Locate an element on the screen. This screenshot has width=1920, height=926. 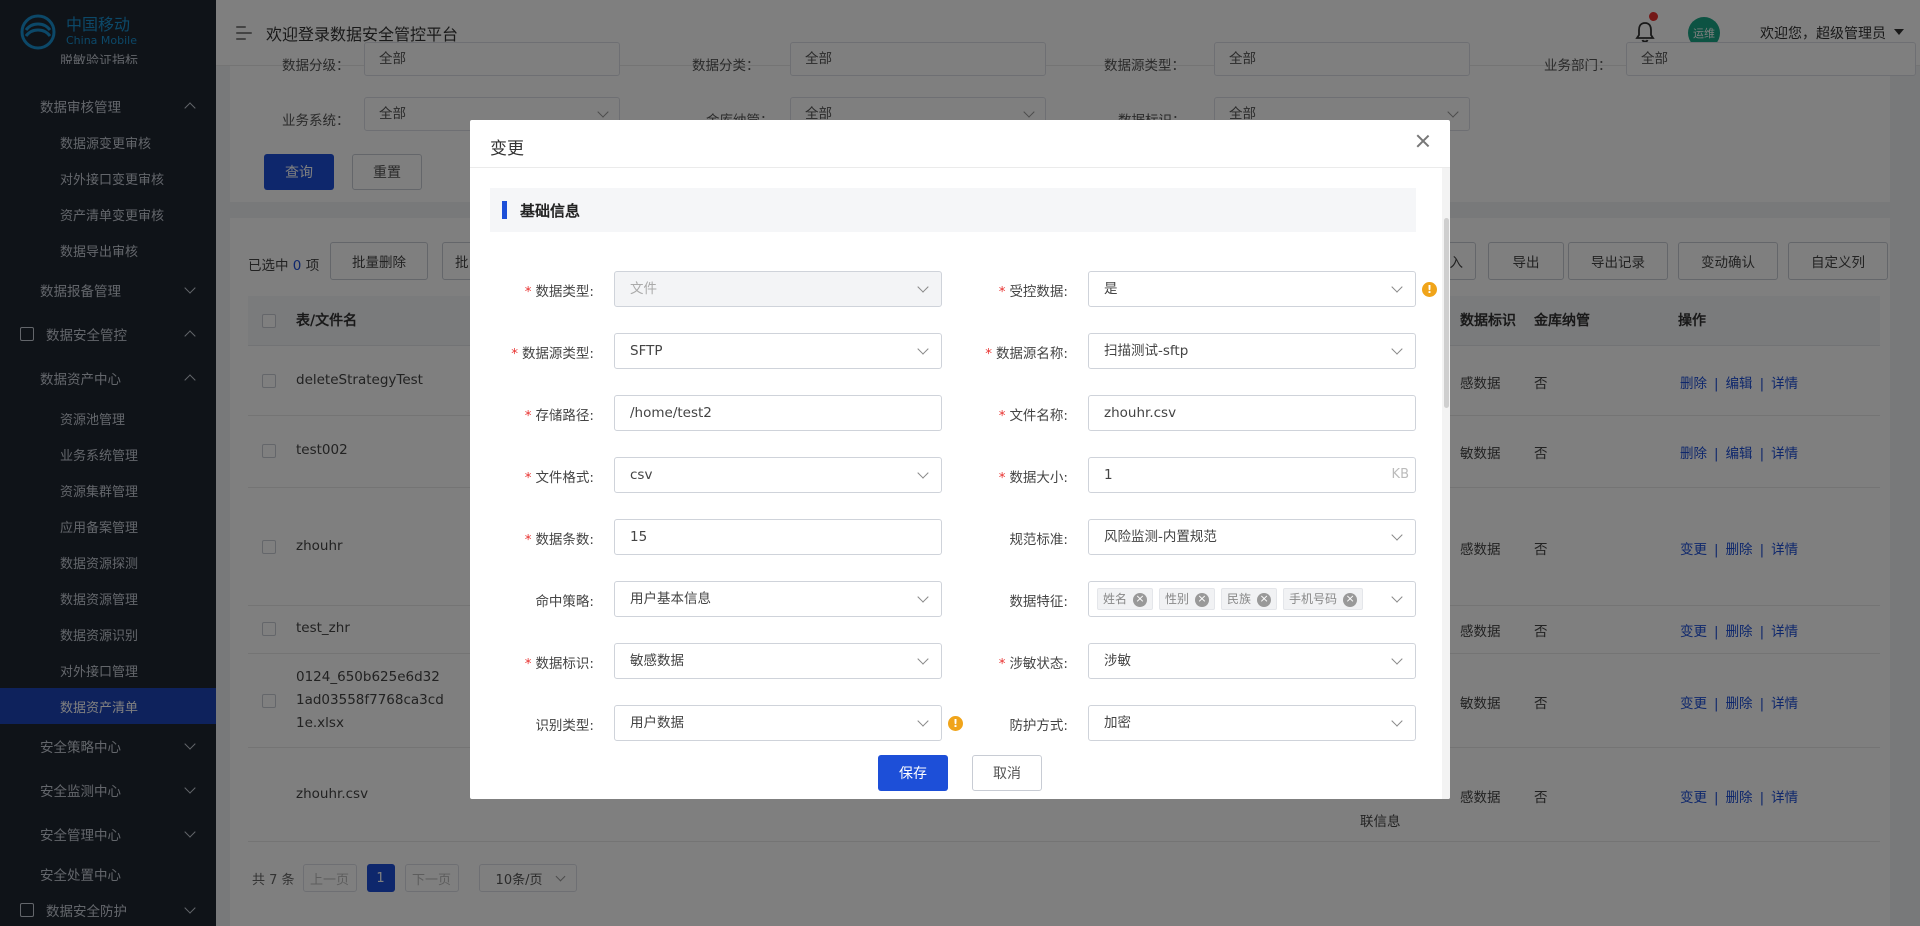
feature-tag: 姓名 × is located at coordinates (1125, 599).